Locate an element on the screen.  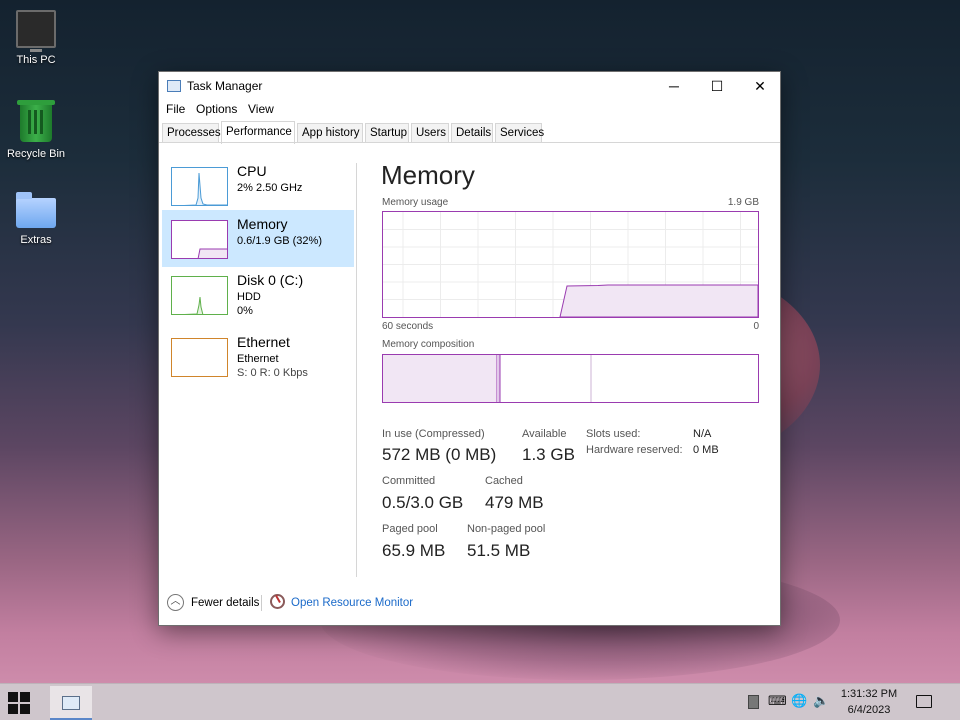
window-title: Task Manager is located at coordinates (225, 86).